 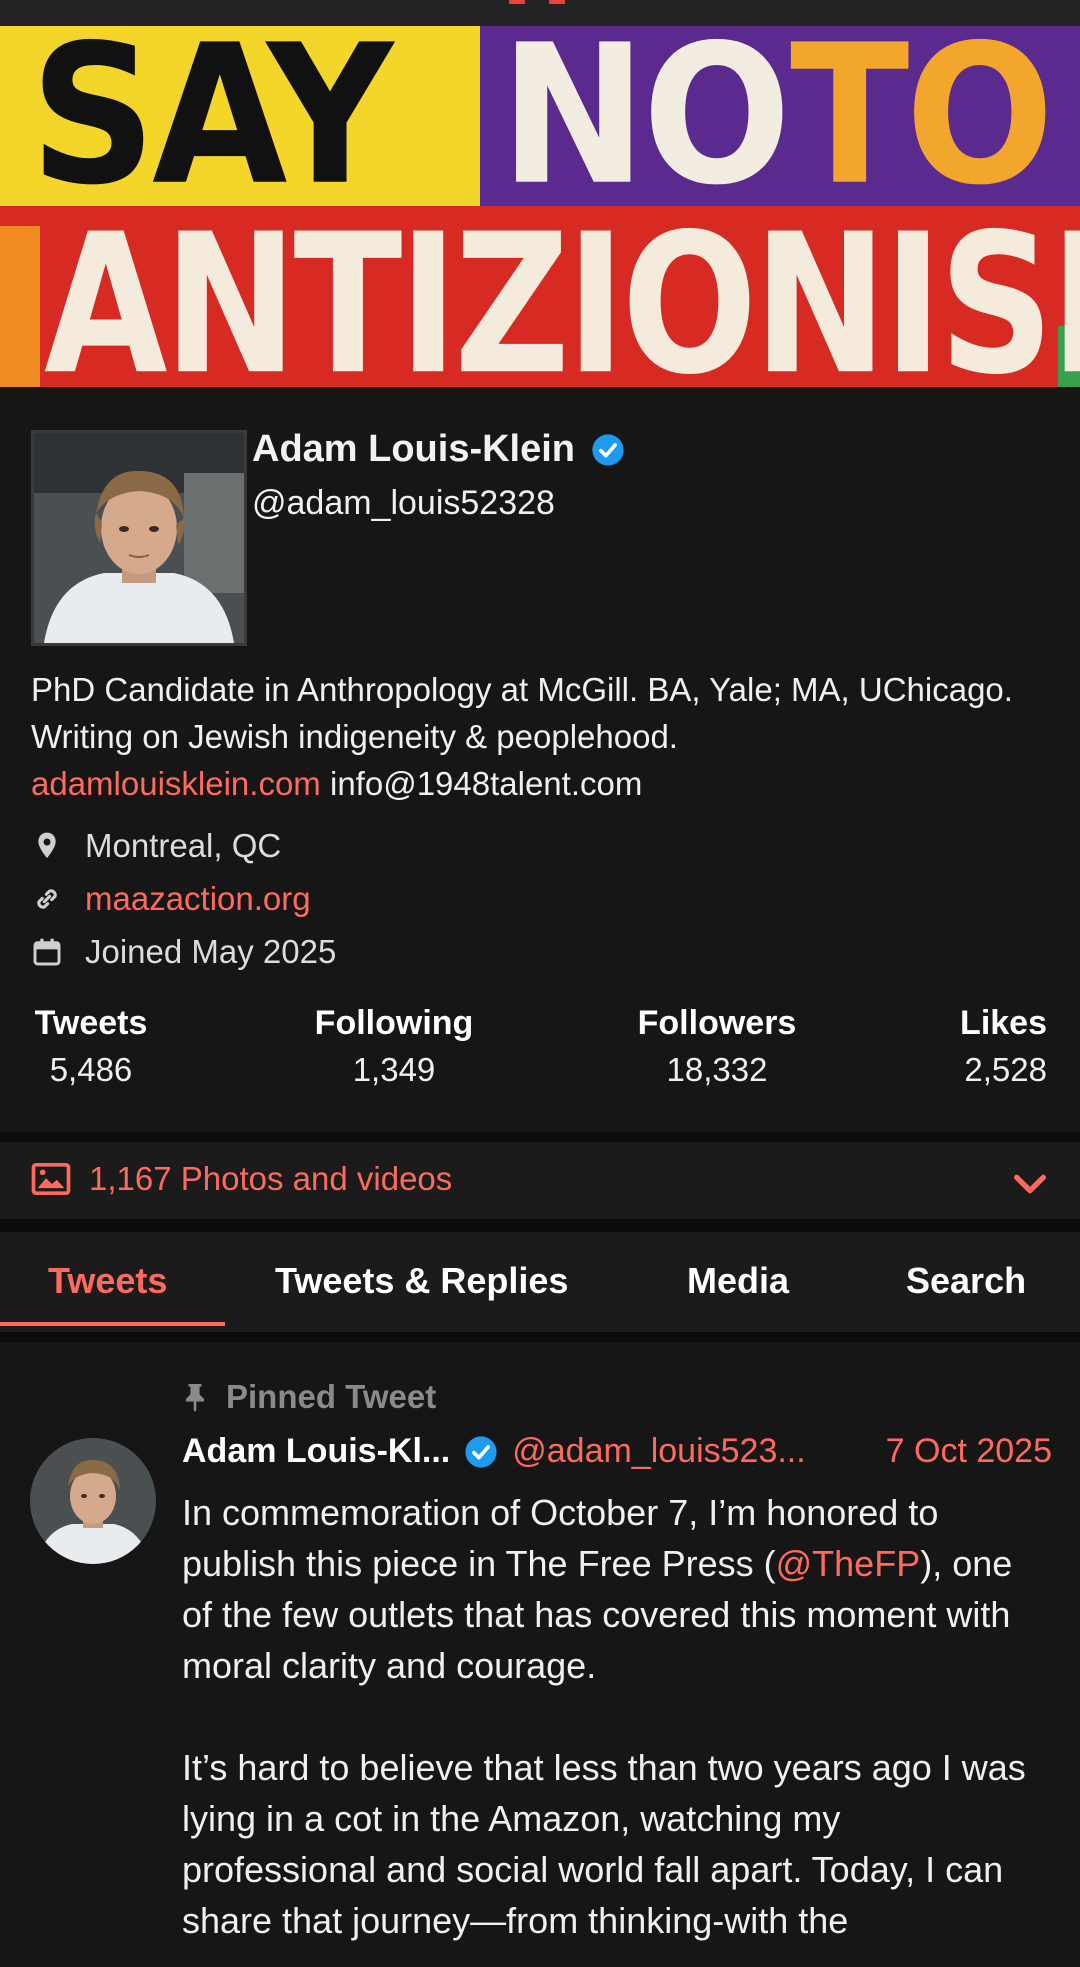 I want to click on status-bar, so click(x=540, y=13).